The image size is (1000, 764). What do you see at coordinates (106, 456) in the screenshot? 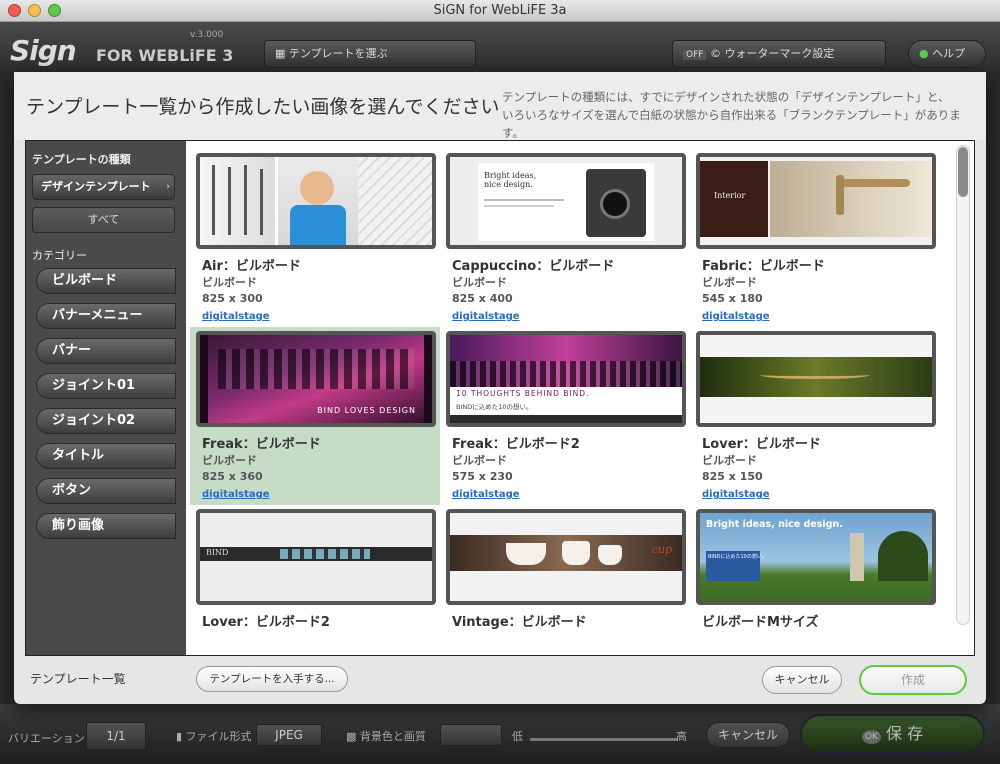
I see `category-title: タイトル` at bounding box center [106, 456].